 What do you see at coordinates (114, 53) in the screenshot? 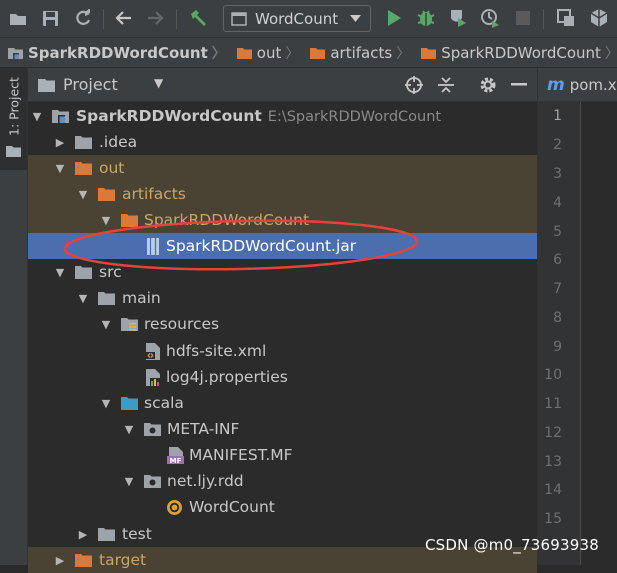
I see `breadcrumb-item-project: SparkRDDWordCount 〉` at bounding box center [114, 53].